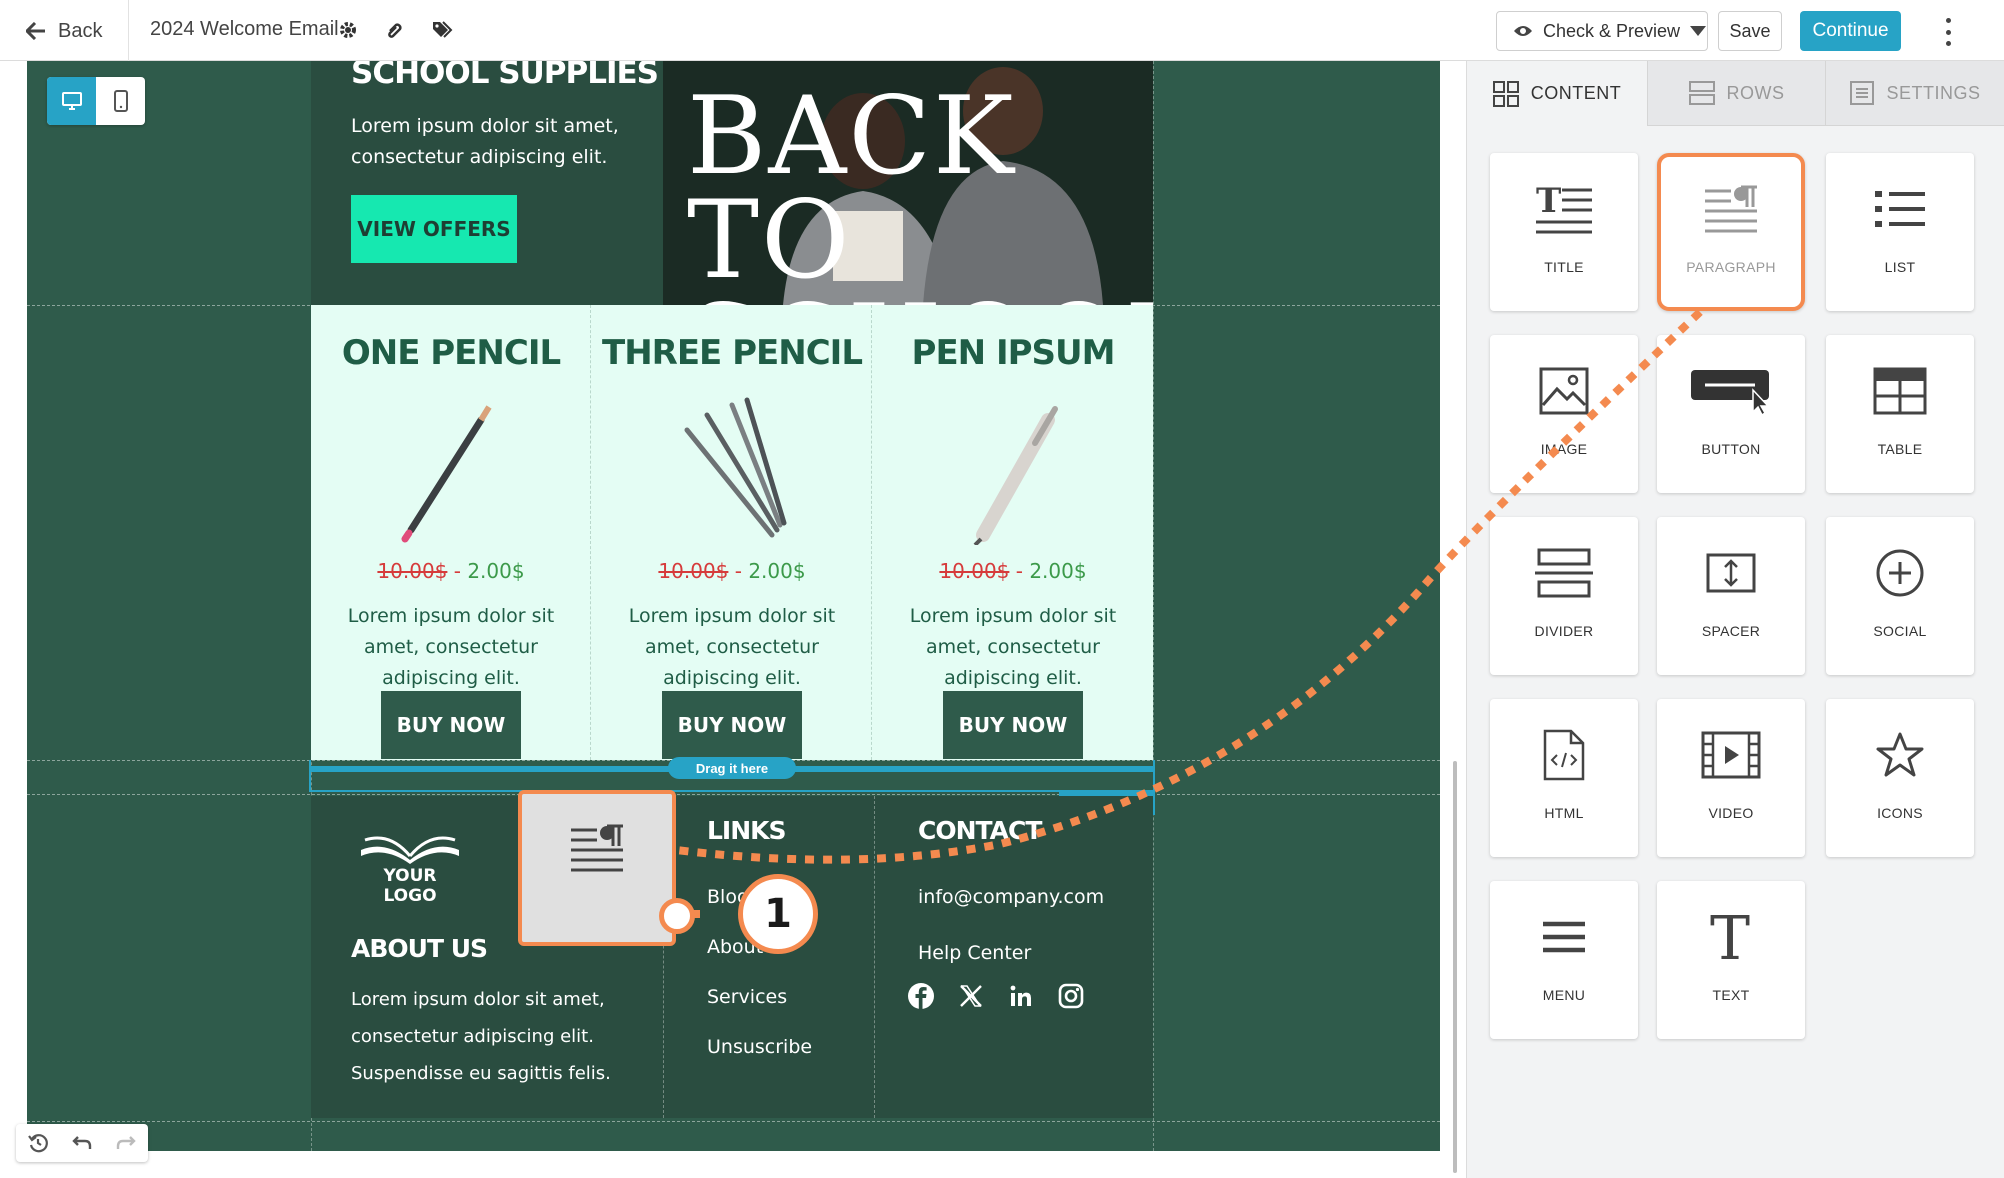 The height and width of the screenshot is (1178, 2004). What do you see at coordinates (1564, 232) in the screenshot?
I see `block-title: T TITLE` at bounding box center [1564, 232].